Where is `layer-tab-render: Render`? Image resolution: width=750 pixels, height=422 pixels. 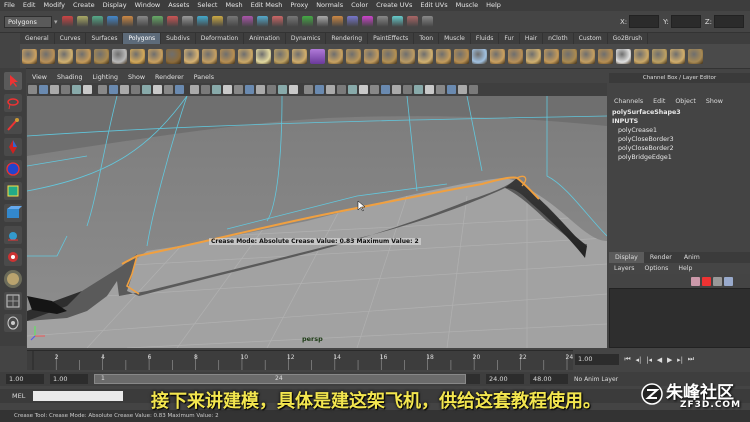
layer-tab-render: Render is located at coordinates (661, 257).